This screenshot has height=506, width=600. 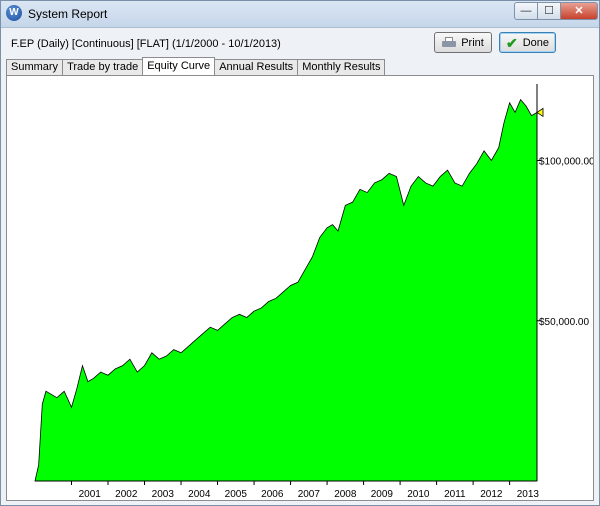 I want to click on close-button: ✕, so click(x=579, y=11).